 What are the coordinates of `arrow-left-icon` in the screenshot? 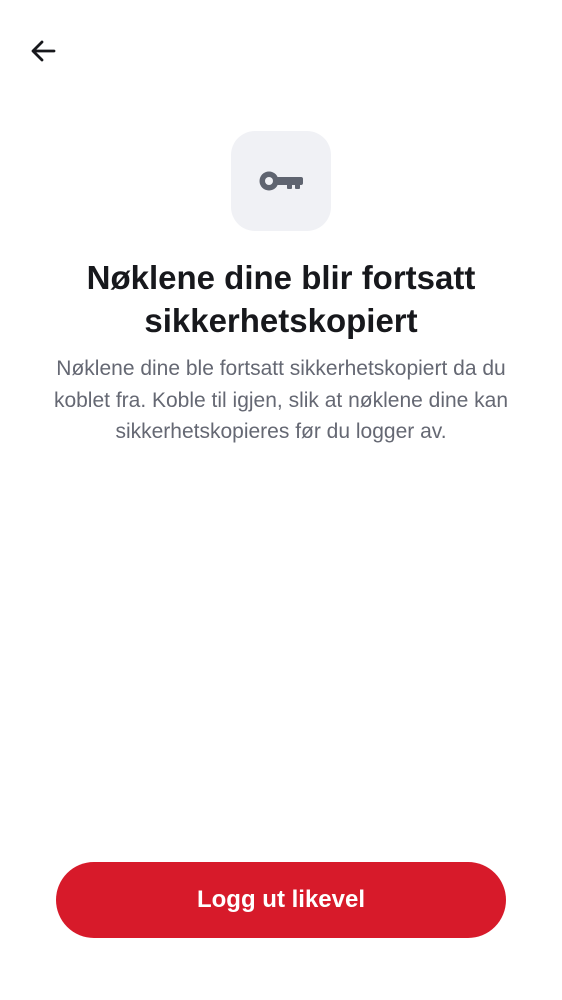 It's located at (43, 51).